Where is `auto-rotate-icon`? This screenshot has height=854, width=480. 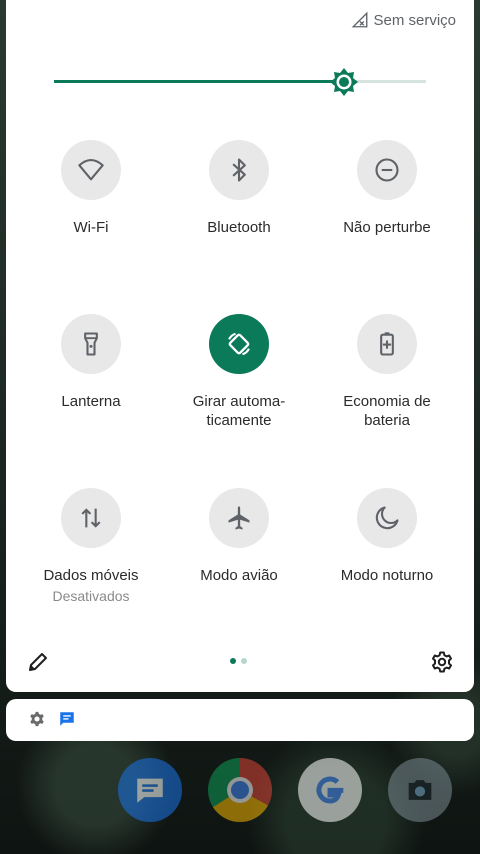 auto-rotate-icon is located at coordinates (239, 344).